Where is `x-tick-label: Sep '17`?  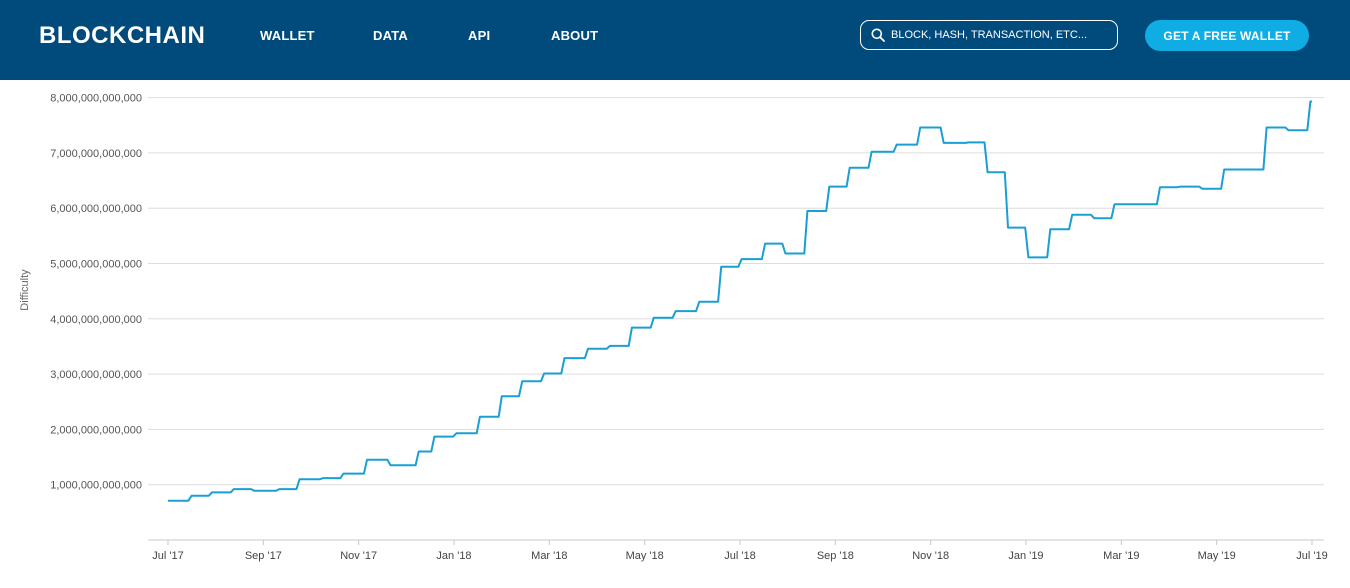
x-tick-label: Sep '17 is located at coordinates (263, 556).